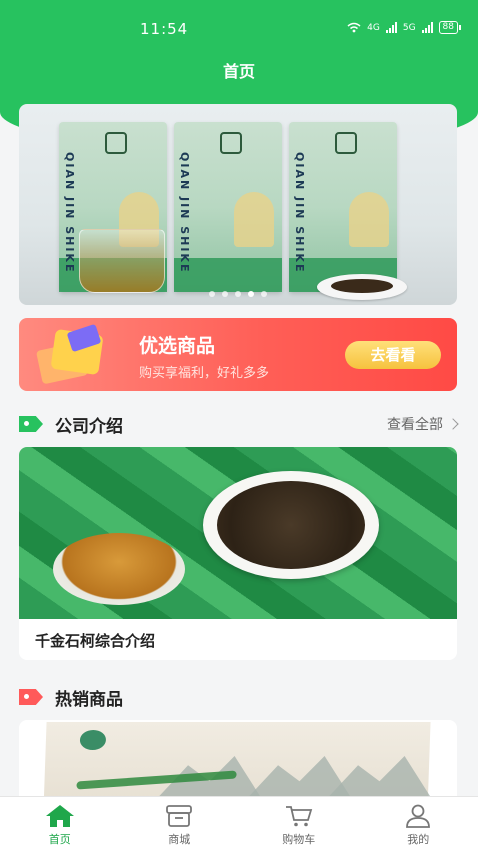  I want to click on tab-label: 购物车, so click(299, 839).